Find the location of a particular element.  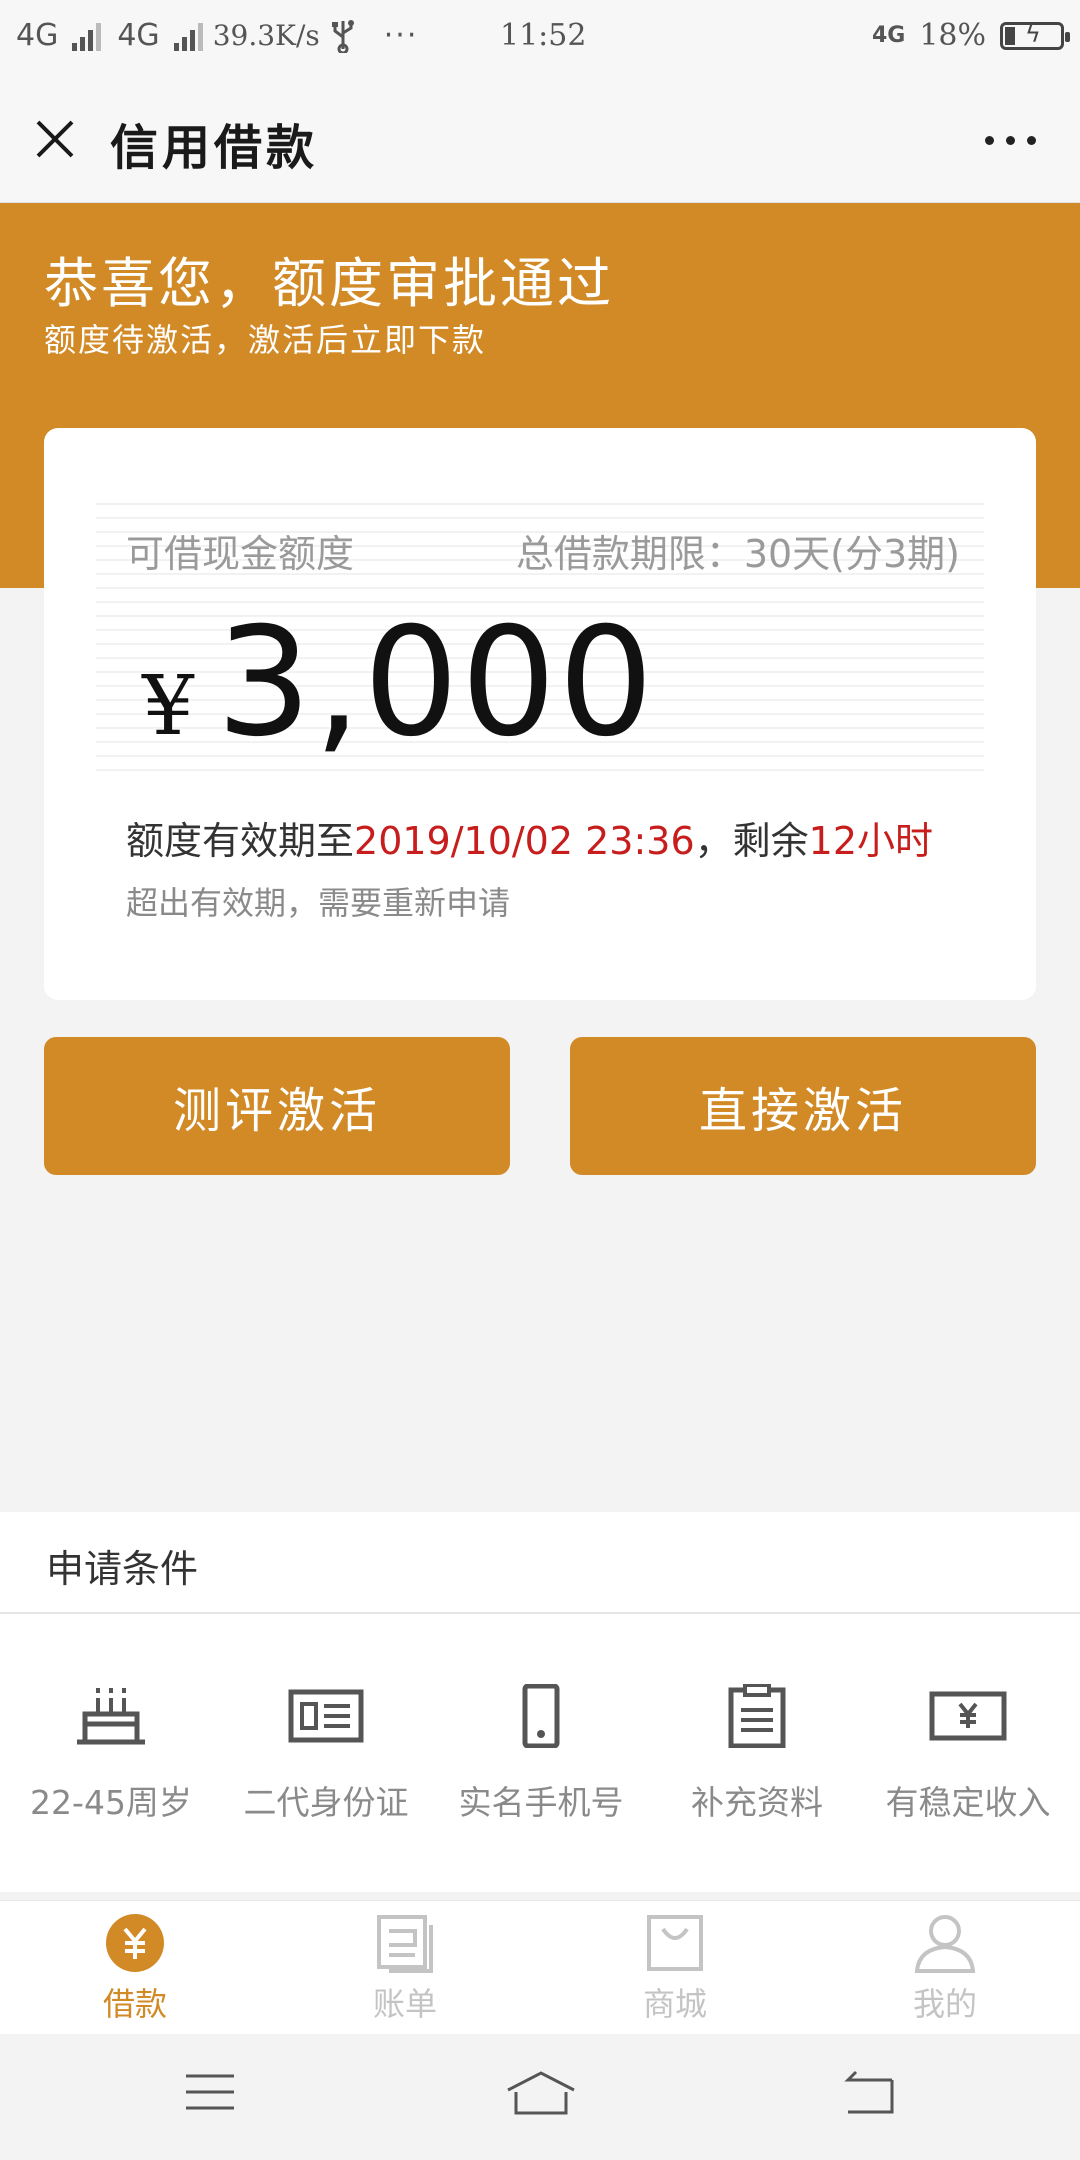

validity-mid: ，剩余 is located at coordinates (751, 841).